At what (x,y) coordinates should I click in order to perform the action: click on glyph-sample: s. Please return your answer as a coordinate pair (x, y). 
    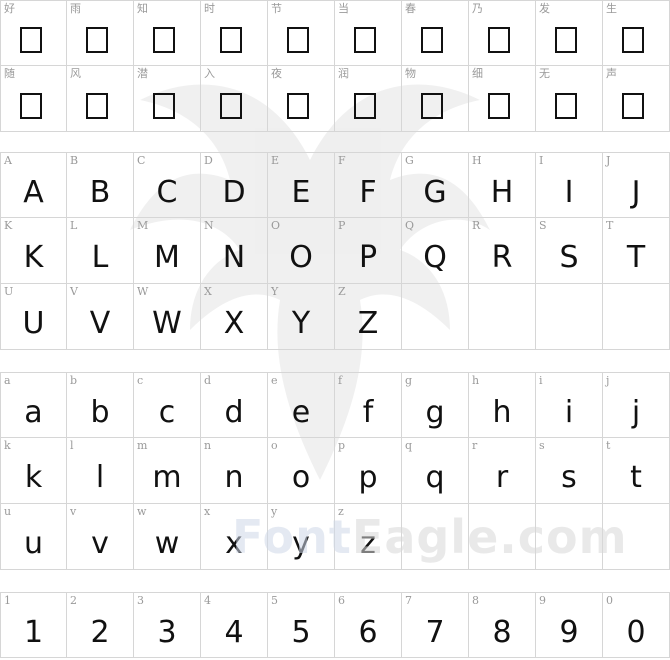
    Looking at the image, I should click on (569, 477).